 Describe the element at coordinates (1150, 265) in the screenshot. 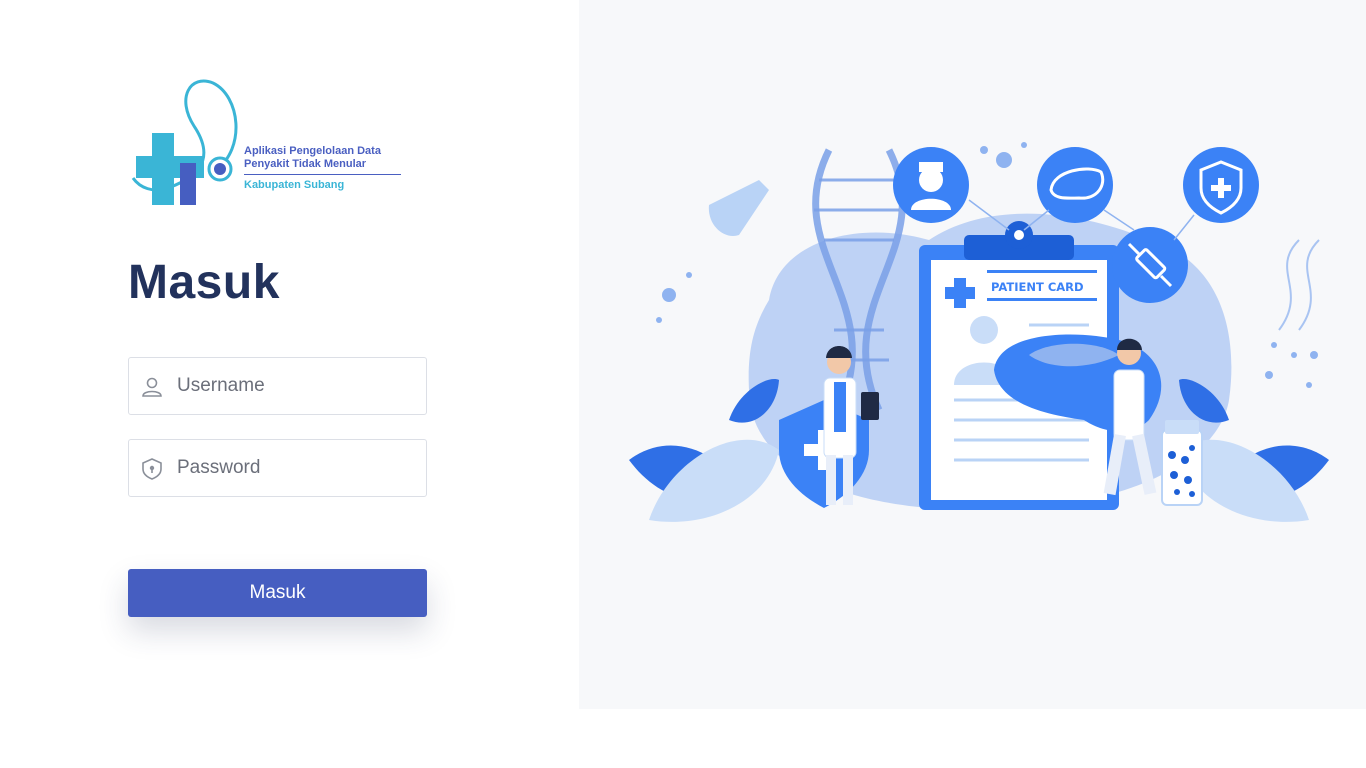

I see `syringe-icon` at that location.